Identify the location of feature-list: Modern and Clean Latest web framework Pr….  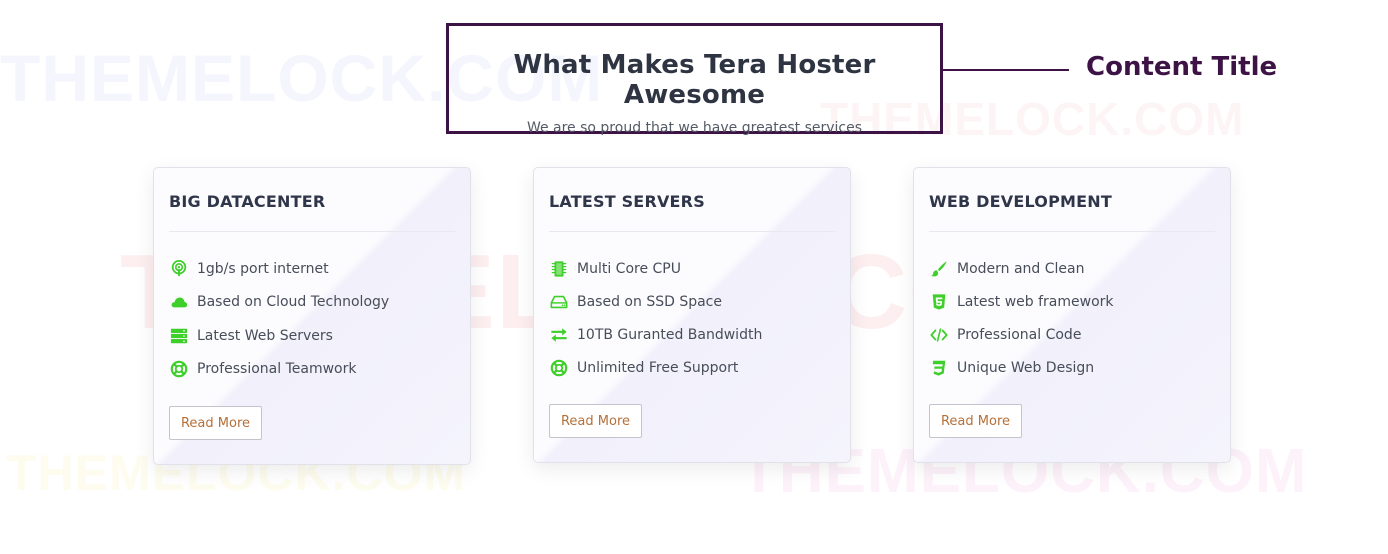
(1021, 318).